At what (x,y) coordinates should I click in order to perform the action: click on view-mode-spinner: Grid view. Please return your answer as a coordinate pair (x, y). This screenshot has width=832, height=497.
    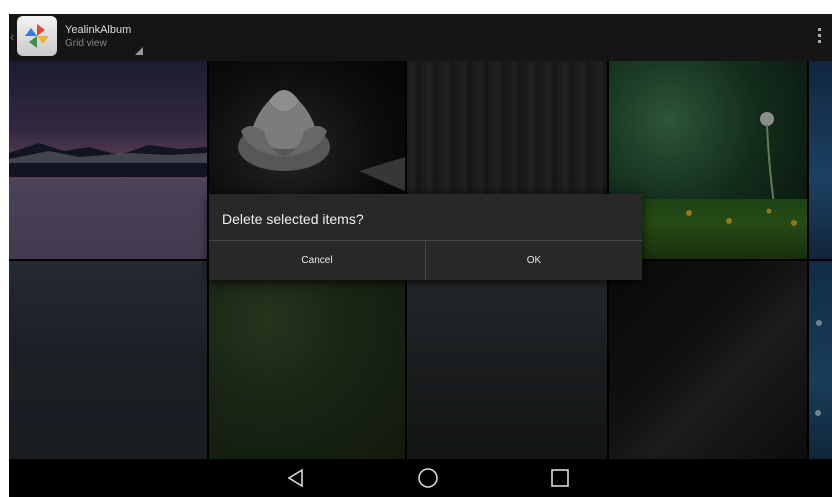
    Looking at the image, I should click on (86, 43).